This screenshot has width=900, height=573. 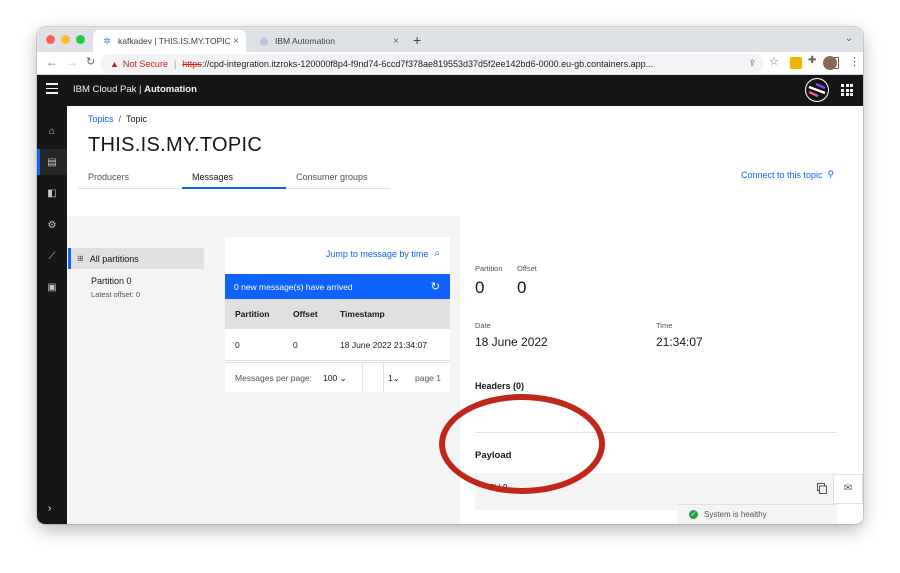 I want to click on cell-timestamp: 18 June 2022 21:34:07, so click(x=383, y=344).